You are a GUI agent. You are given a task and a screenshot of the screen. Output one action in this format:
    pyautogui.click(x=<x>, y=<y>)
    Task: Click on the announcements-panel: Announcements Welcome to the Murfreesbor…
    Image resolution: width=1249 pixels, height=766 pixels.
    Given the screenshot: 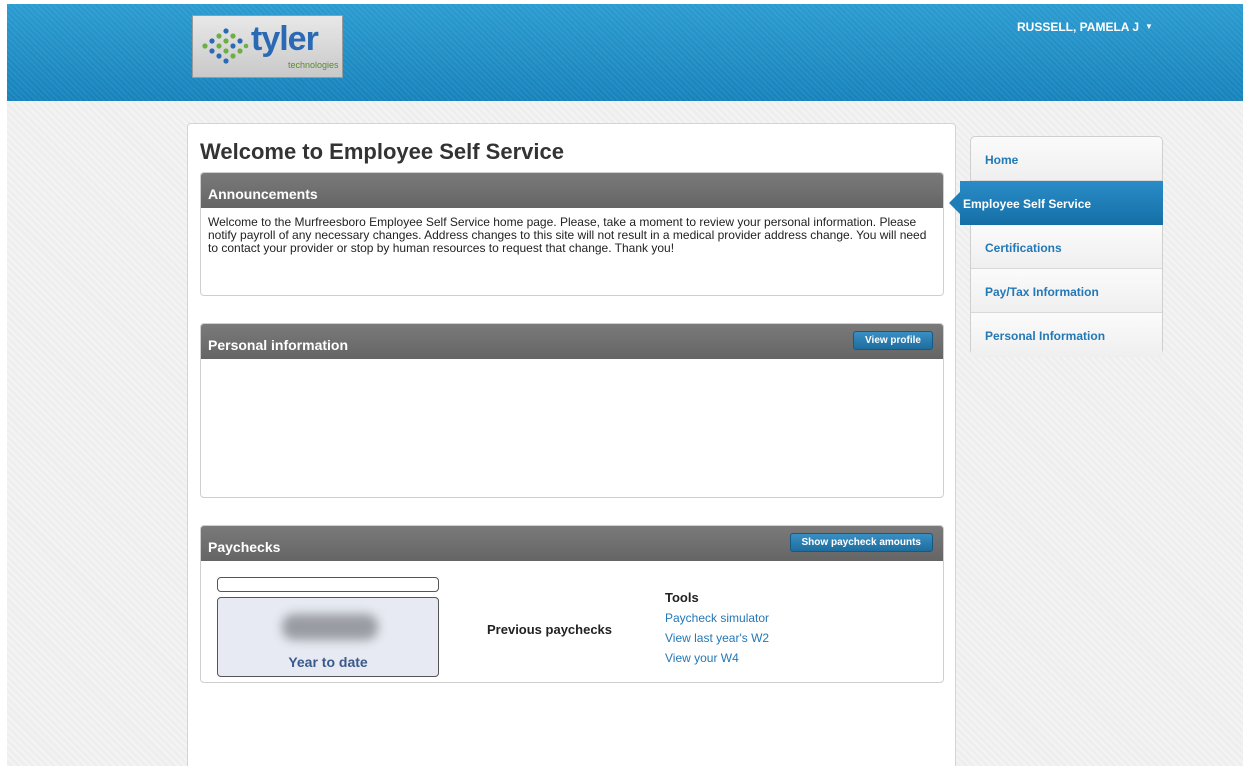 What is the action you would take?
    pyautogui.click(x=572, y=234)
    